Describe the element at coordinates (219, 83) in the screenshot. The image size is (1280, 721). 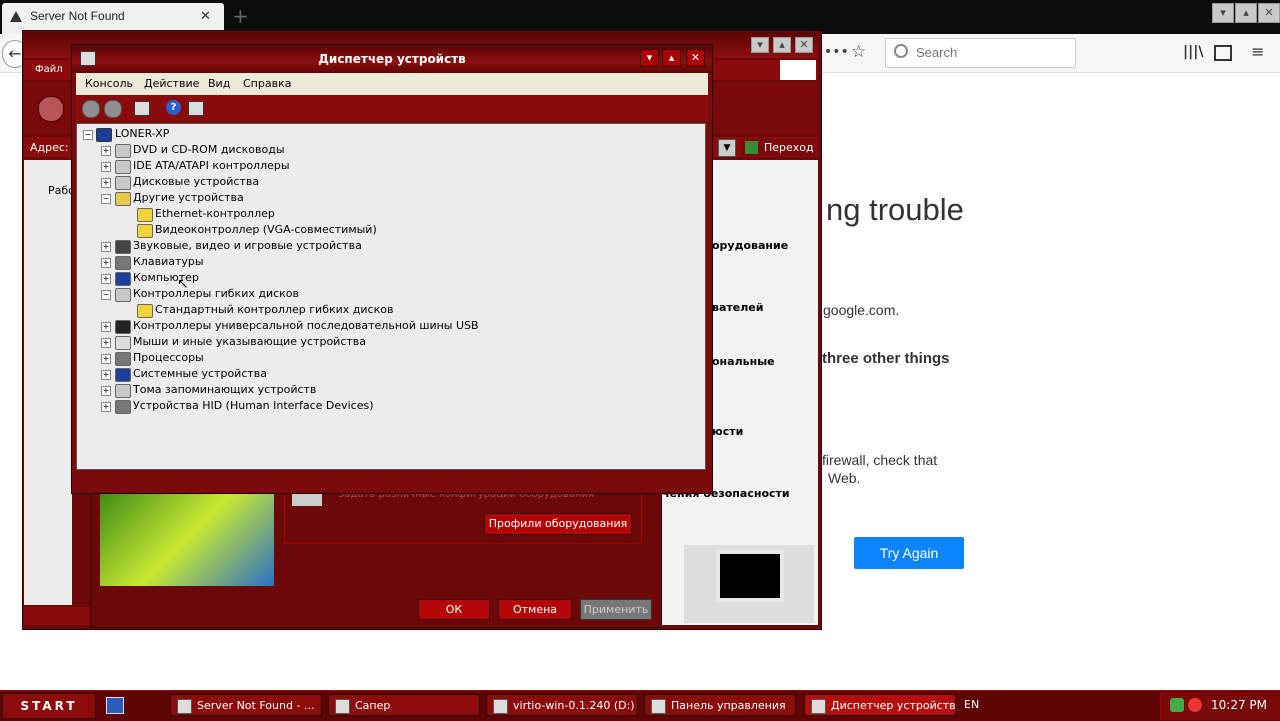
I see `menu-view: Вид` at that location.